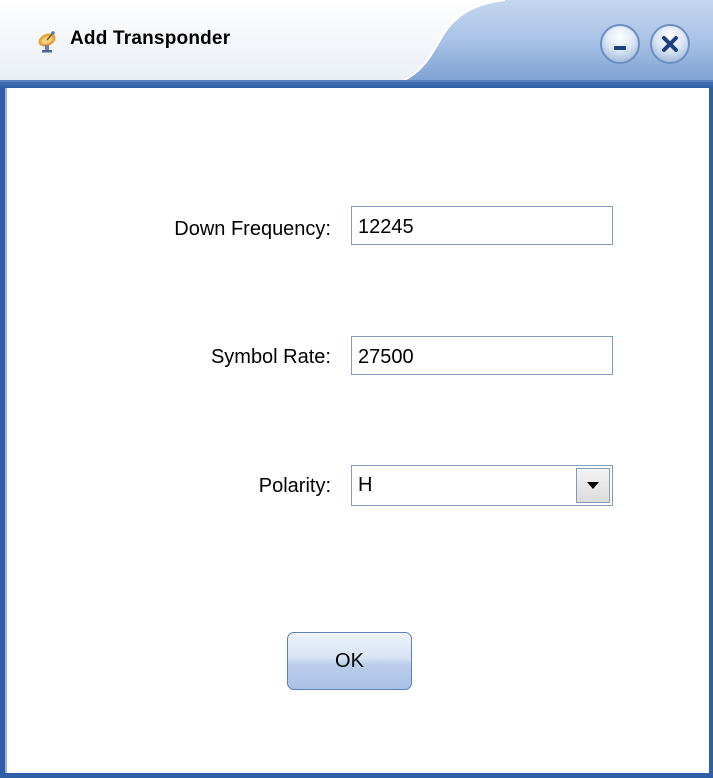  What do you see at coordinates (620, 44) in the screenshot?
I see `minimize-button` at bounding box center [620, 44].